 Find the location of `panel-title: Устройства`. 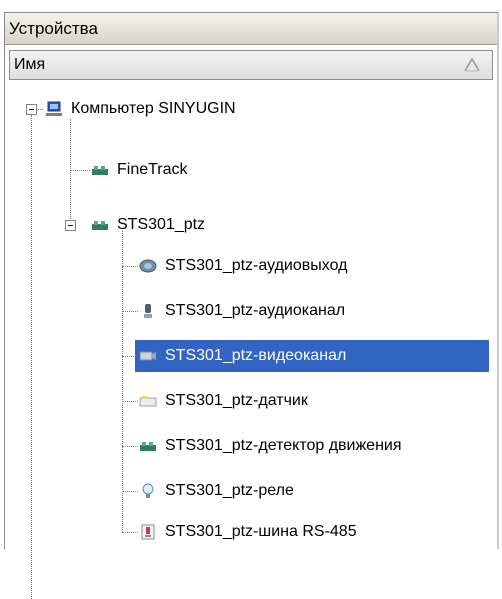

panel-title: Устройства is located at coordinates (251, 29).